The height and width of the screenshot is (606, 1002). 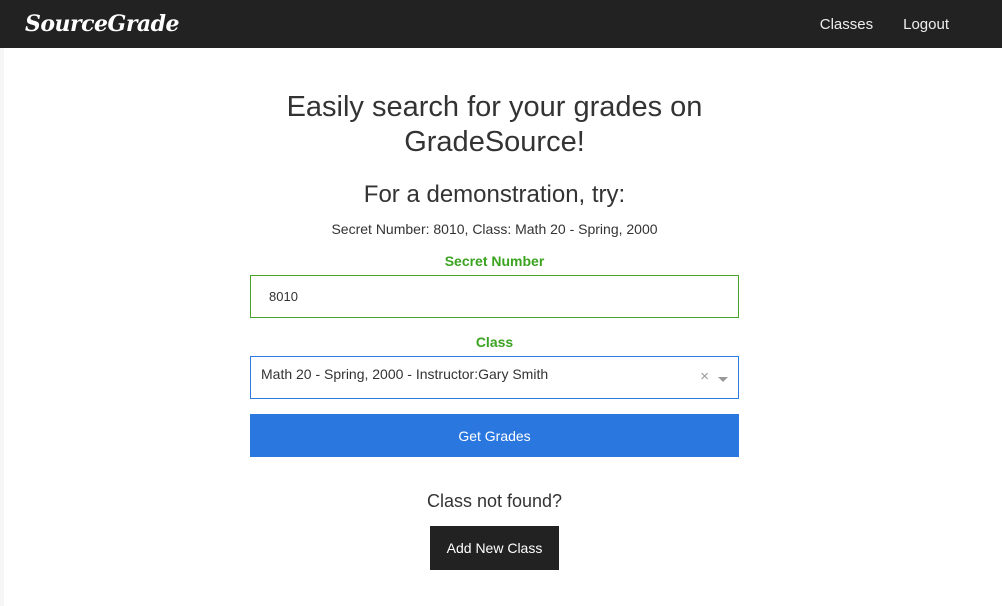 I want to click on clear-x-icon: ×, so click(x=704, y=377).